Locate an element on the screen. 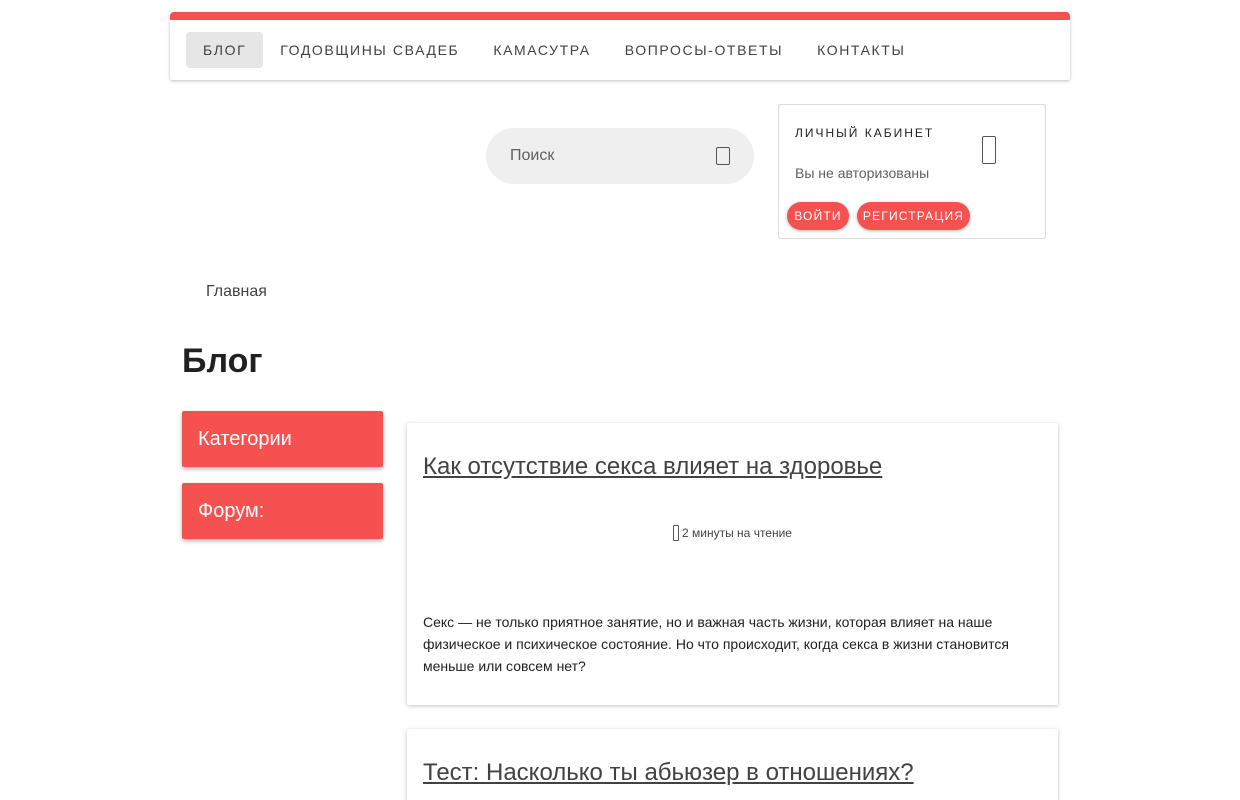 The image size is (1240, 800). read-time: 2 минуты на чтение is located at coordinates (732, 533).